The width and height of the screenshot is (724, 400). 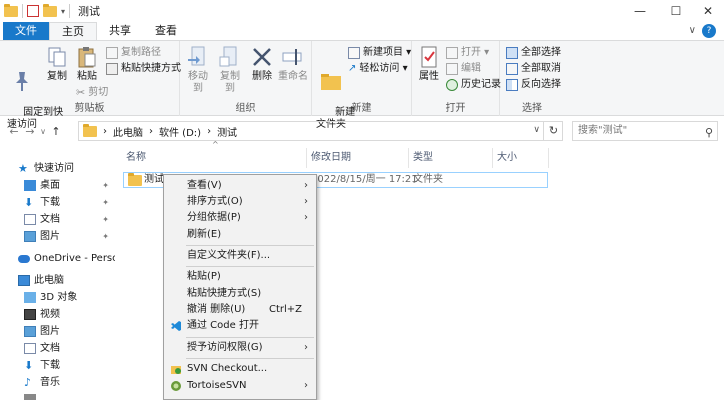 I want to click on paste-shortcut-icon, so click(x=112, y=68).